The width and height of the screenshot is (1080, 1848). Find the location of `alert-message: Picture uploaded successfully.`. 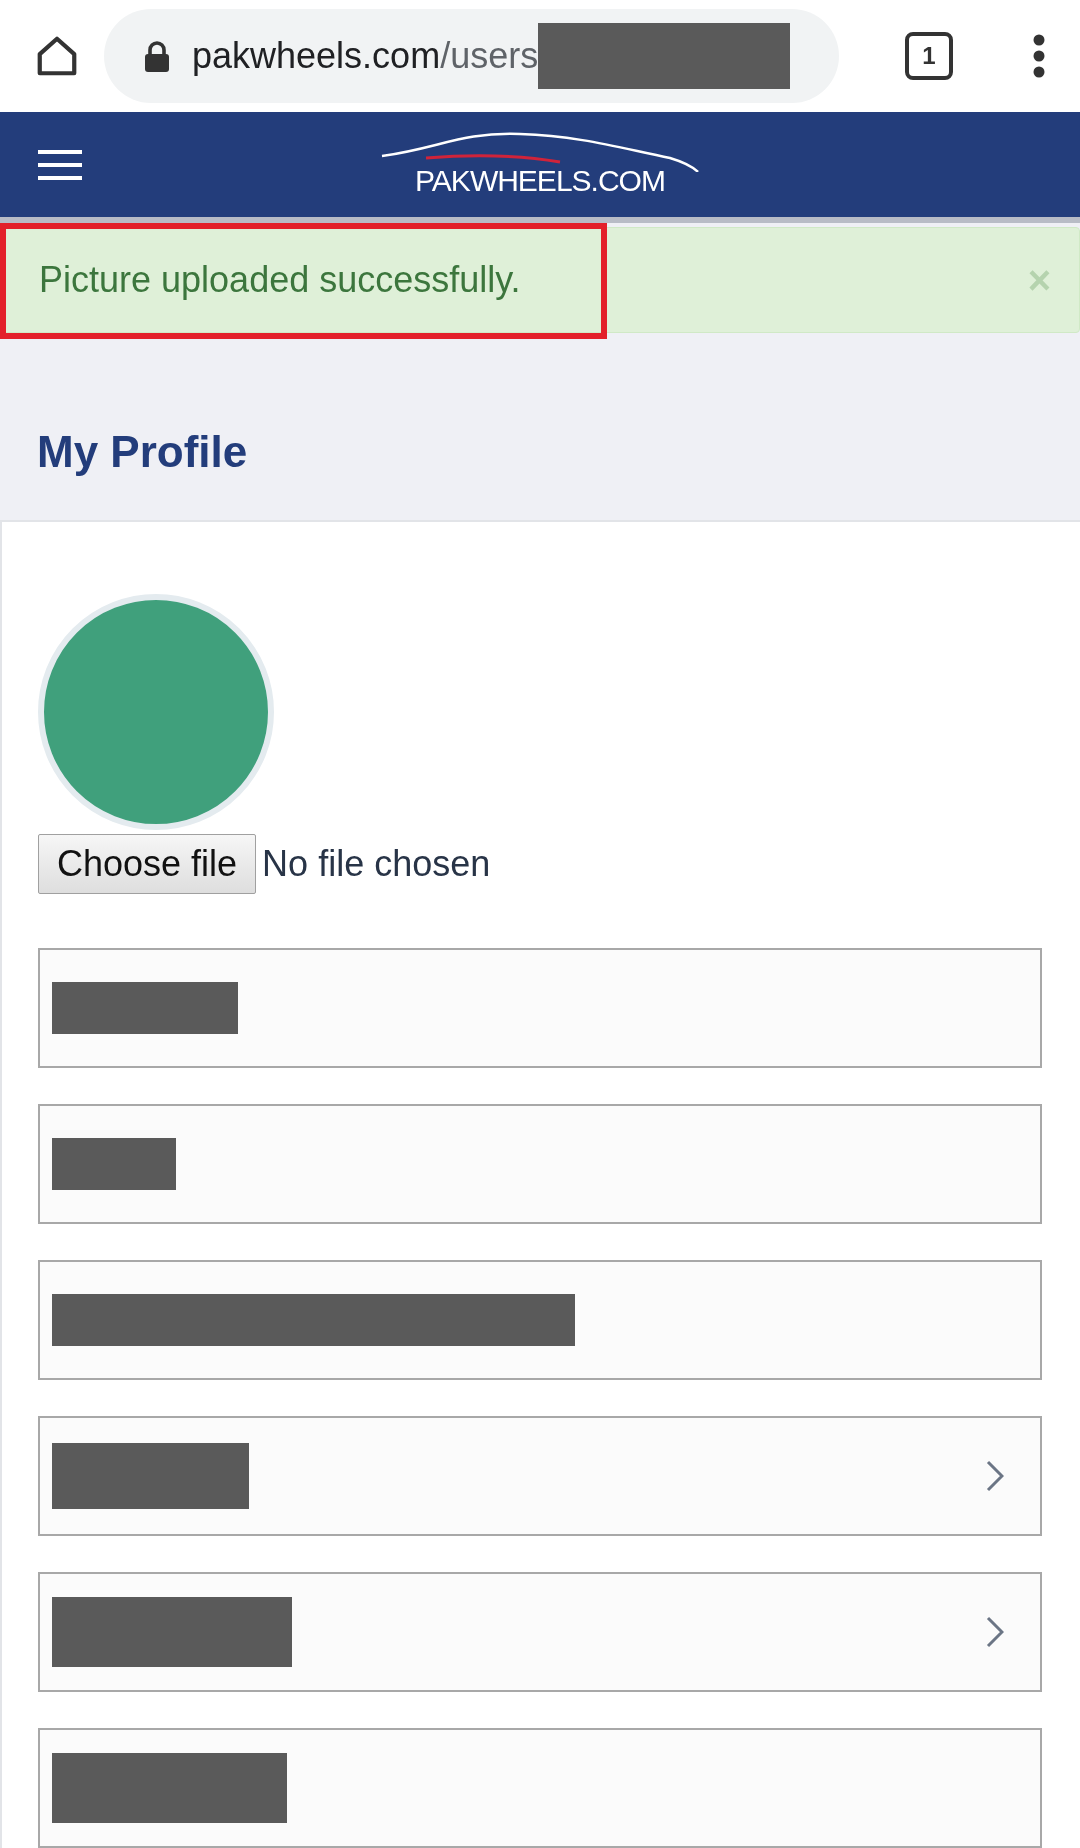

alert-message: Picture uploaded successfully. is located at coordinates (280, 280).